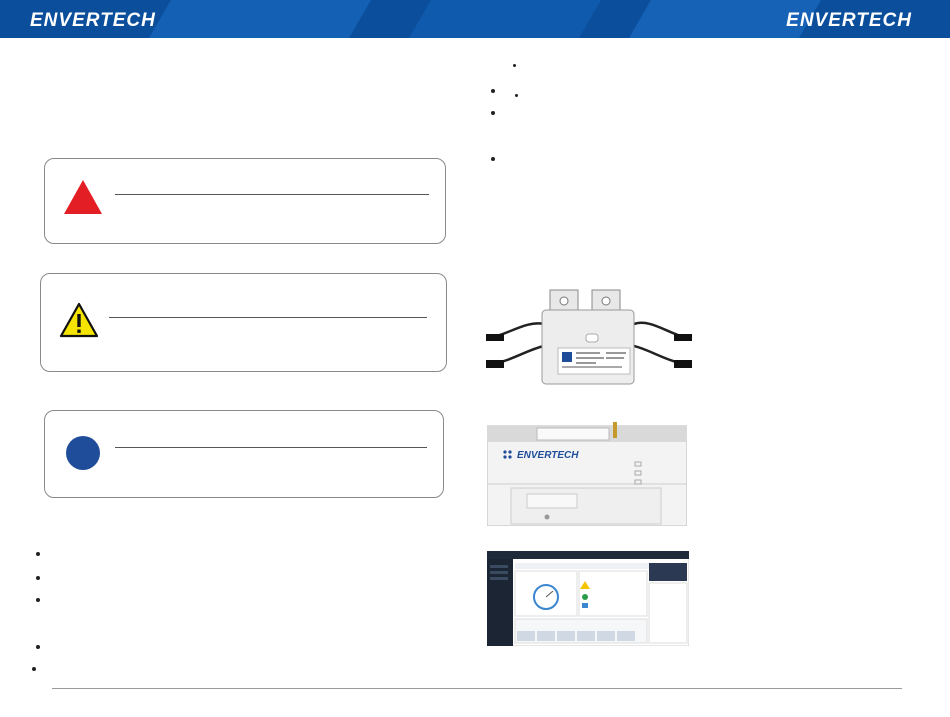 This screenshot has width=950, height=717. What do you see at coordinates (244, 454) in the screenshot?
I see `note-callout` at bounding box center [244, 454].